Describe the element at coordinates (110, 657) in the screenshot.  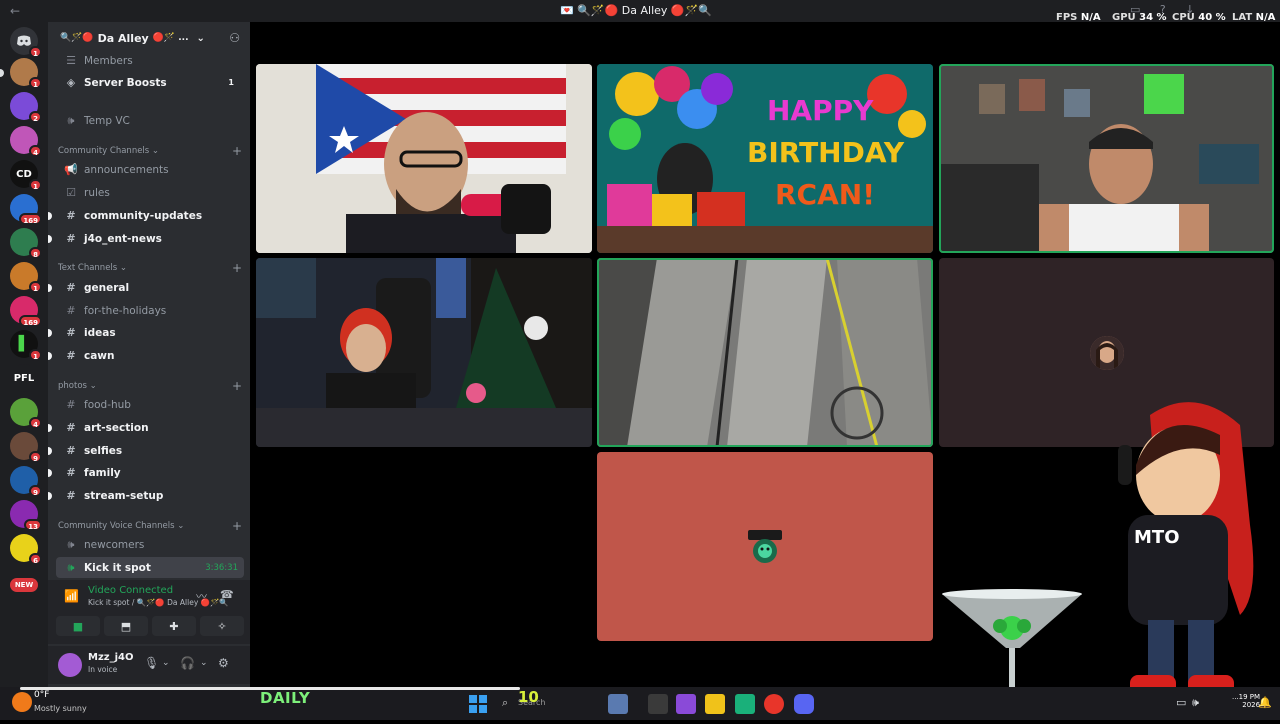
I see `username: Mzz_j4O` at that location.